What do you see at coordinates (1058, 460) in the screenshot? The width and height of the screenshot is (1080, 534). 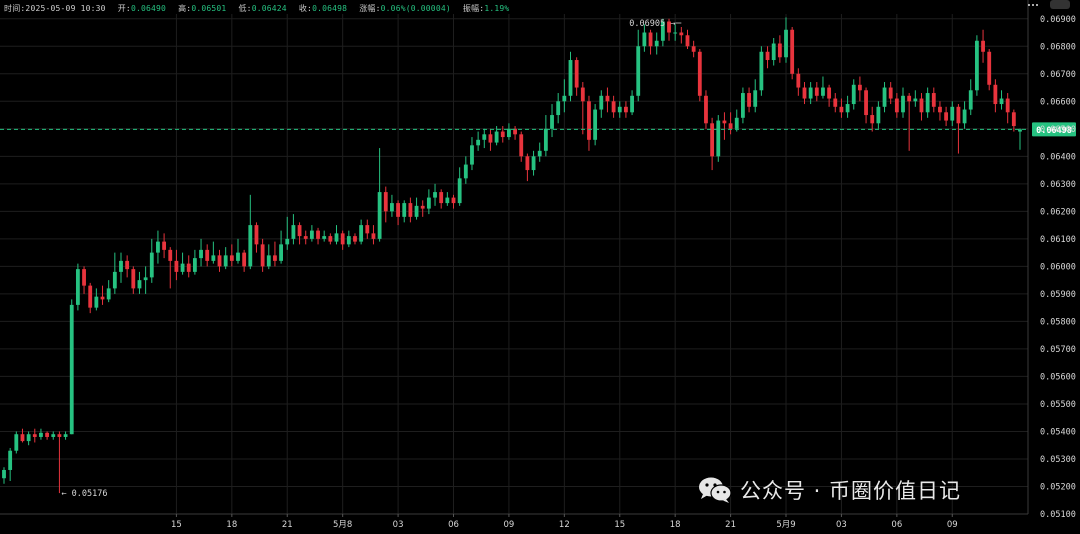 I see `y-tick-label: 0.05300` at bounding box center [1058, 460].